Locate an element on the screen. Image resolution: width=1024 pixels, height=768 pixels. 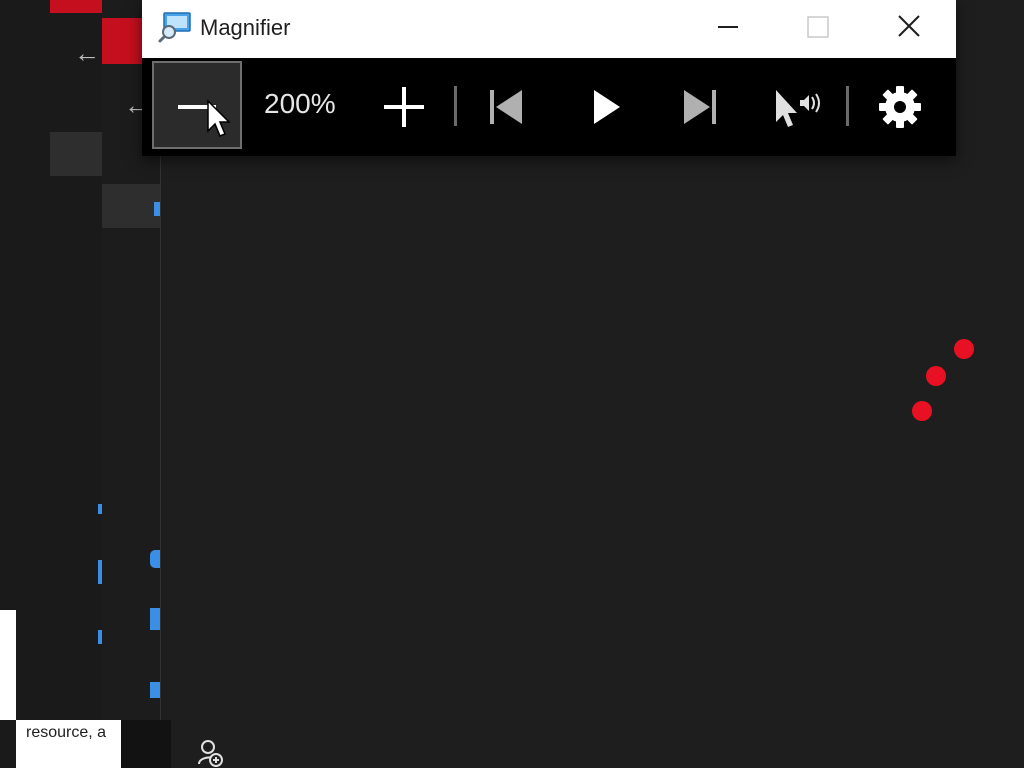
settings-button is located at coordinates (900, 107).